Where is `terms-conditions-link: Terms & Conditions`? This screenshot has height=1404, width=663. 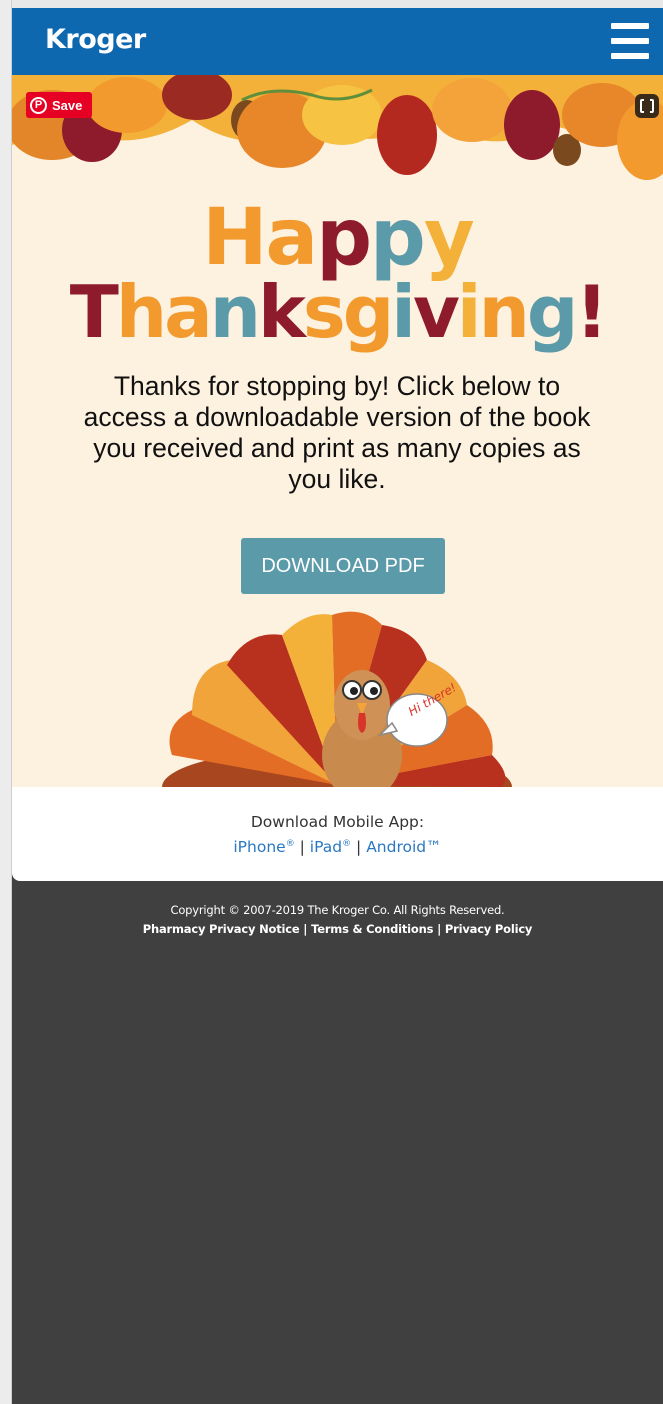
terms-conditions-link: Terms & Conditions is located at coordinates (372, 929).